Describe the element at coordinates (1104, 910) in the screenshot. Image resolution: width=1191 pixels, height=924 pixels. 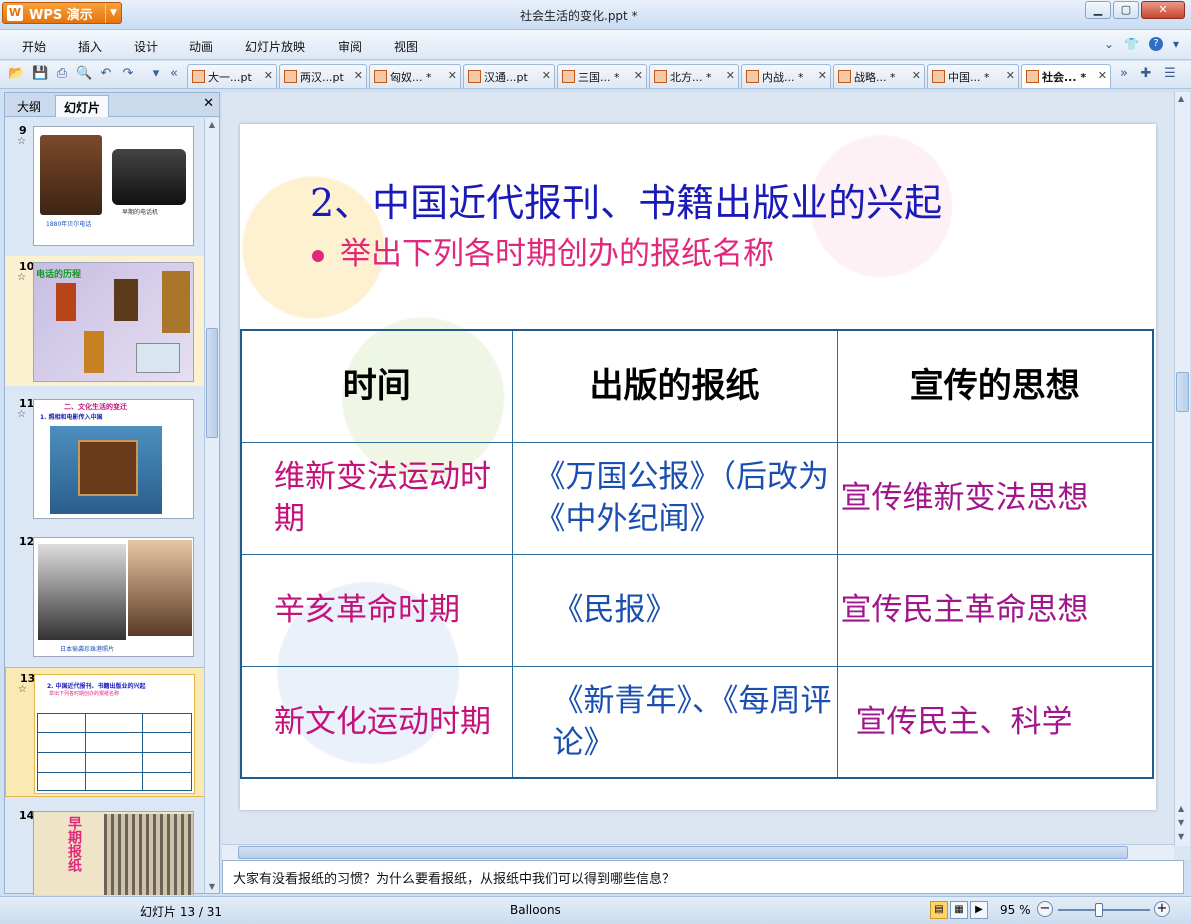
I see `zoom-slider` at that location.